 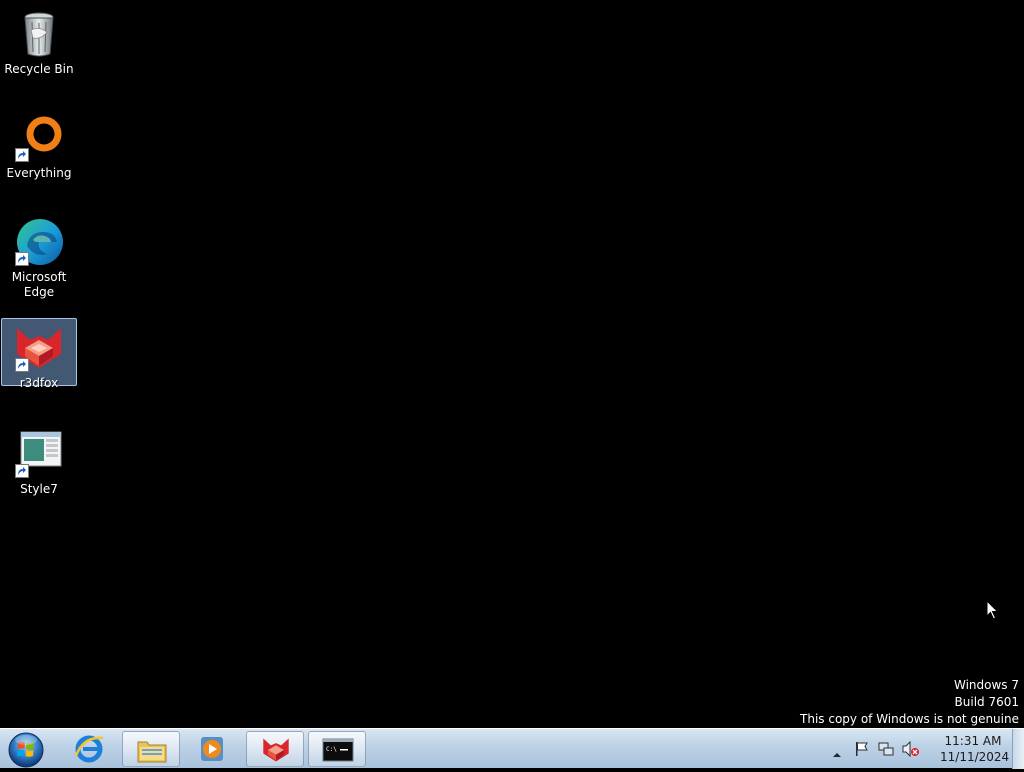 I want to click on internet-explorer-icon, so click(x=89, y=751).